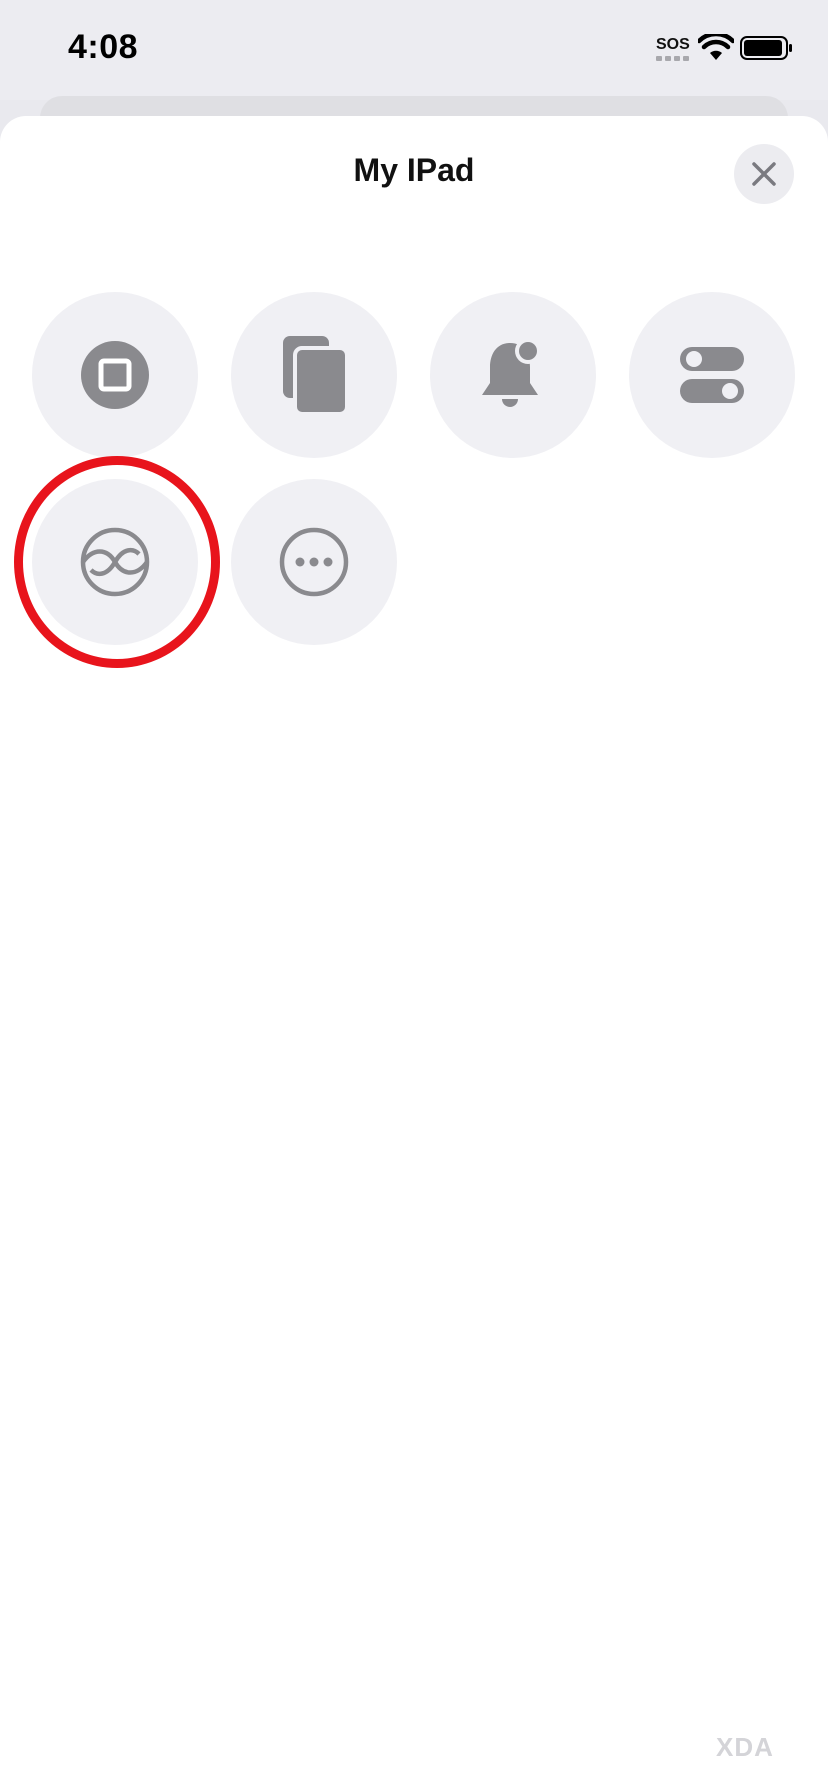  What do you see at coordinates (117, 562) in the screenshot?
I see `highlight-circle` at bounding box center [117, 562].